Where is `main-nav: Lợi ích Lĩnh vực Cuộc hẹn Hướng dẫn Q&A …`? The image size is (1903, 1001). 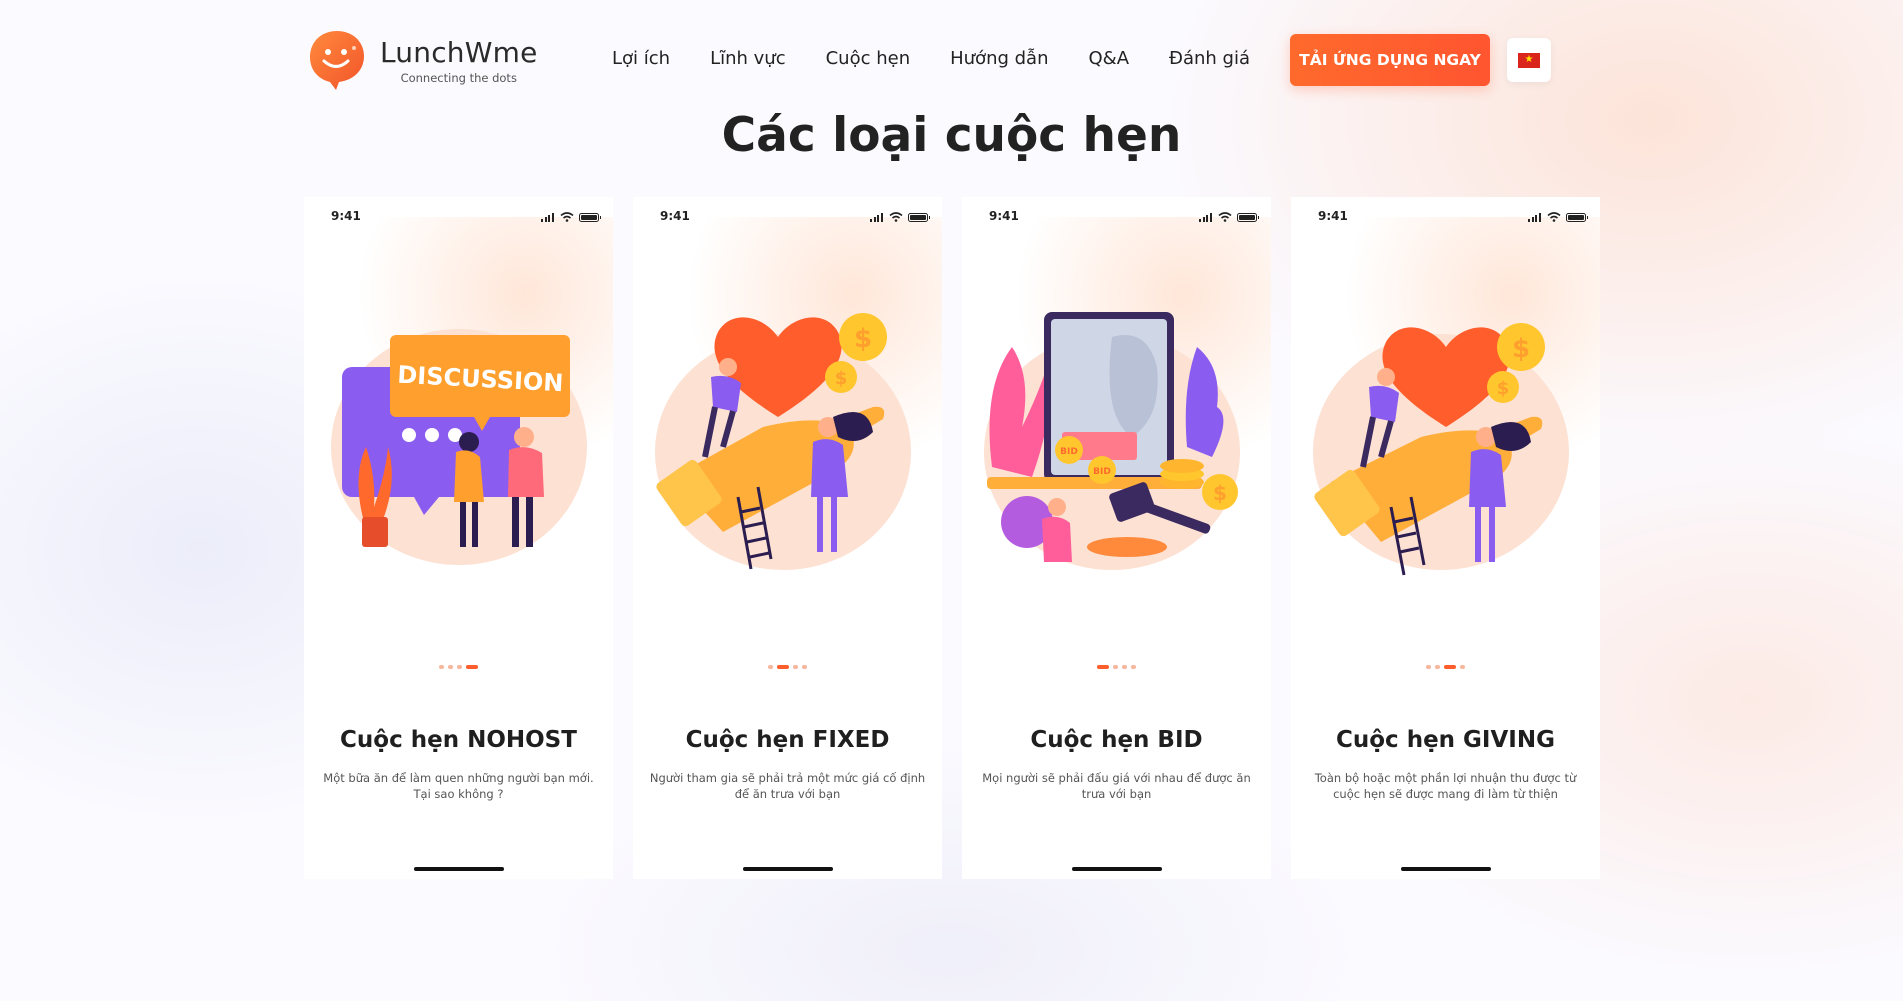
main-nav: Lợi ích Lĩnh vực Cuộc hẹn Hướng dẫn Q&A … is located at coordinates (951, 58).